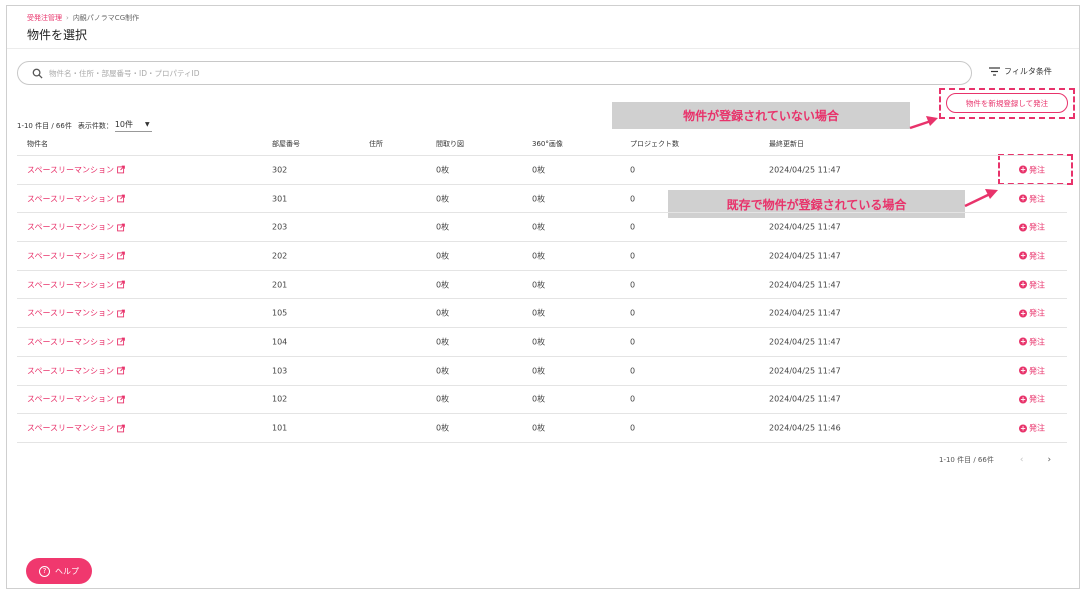 The image size is (1085, 593). What do you see at coordinates (280, 199) in the screenshot?
I see `room-number: 301` at bounding box center [280, 199].